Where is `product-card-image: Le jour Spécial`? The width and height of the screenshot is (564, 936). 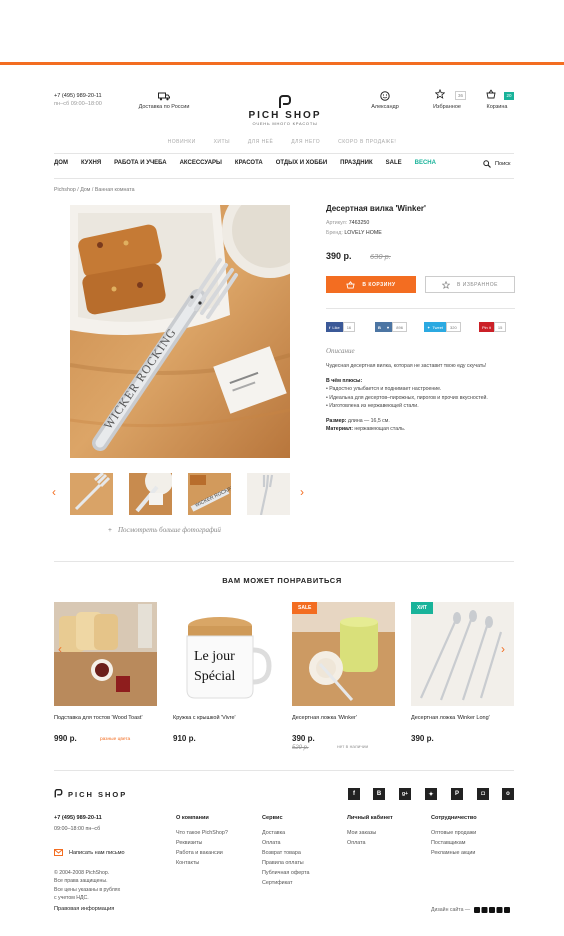
product-card-image: Le jour Spécial is located at coordinates (224, 654).